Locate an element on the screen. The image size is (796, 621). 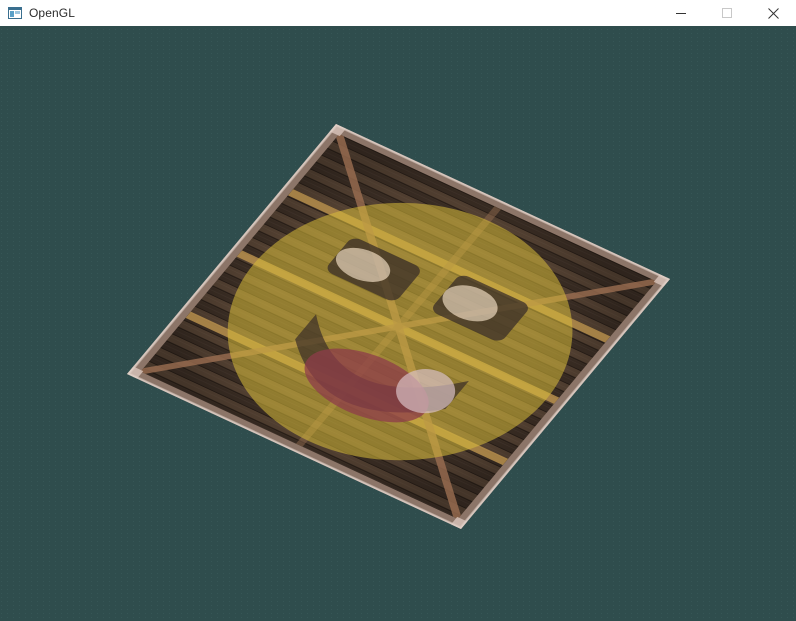
maximize-button is located at coordinates (727, 13).